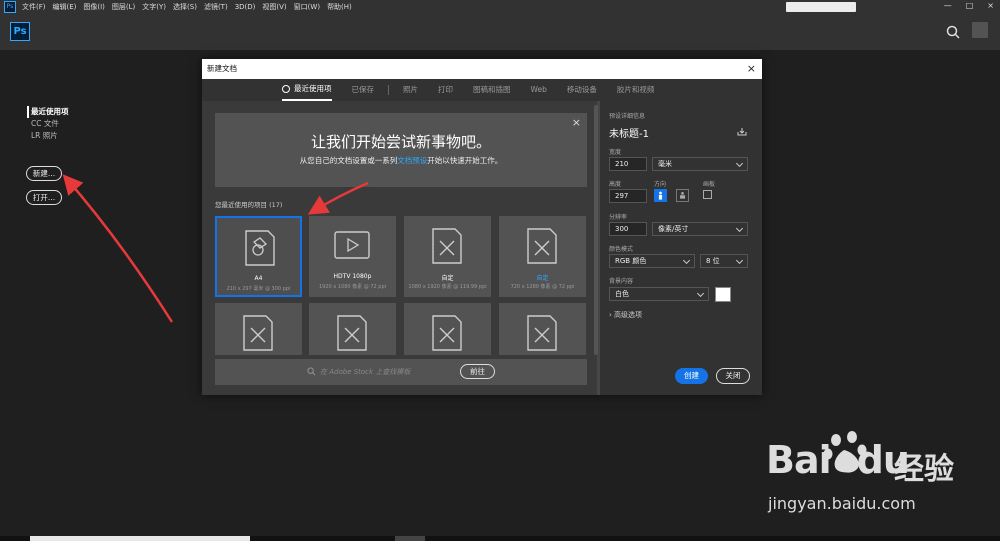 The image size is (1000, 541). I want to click on close-button: 关闭, so click(733, 376).